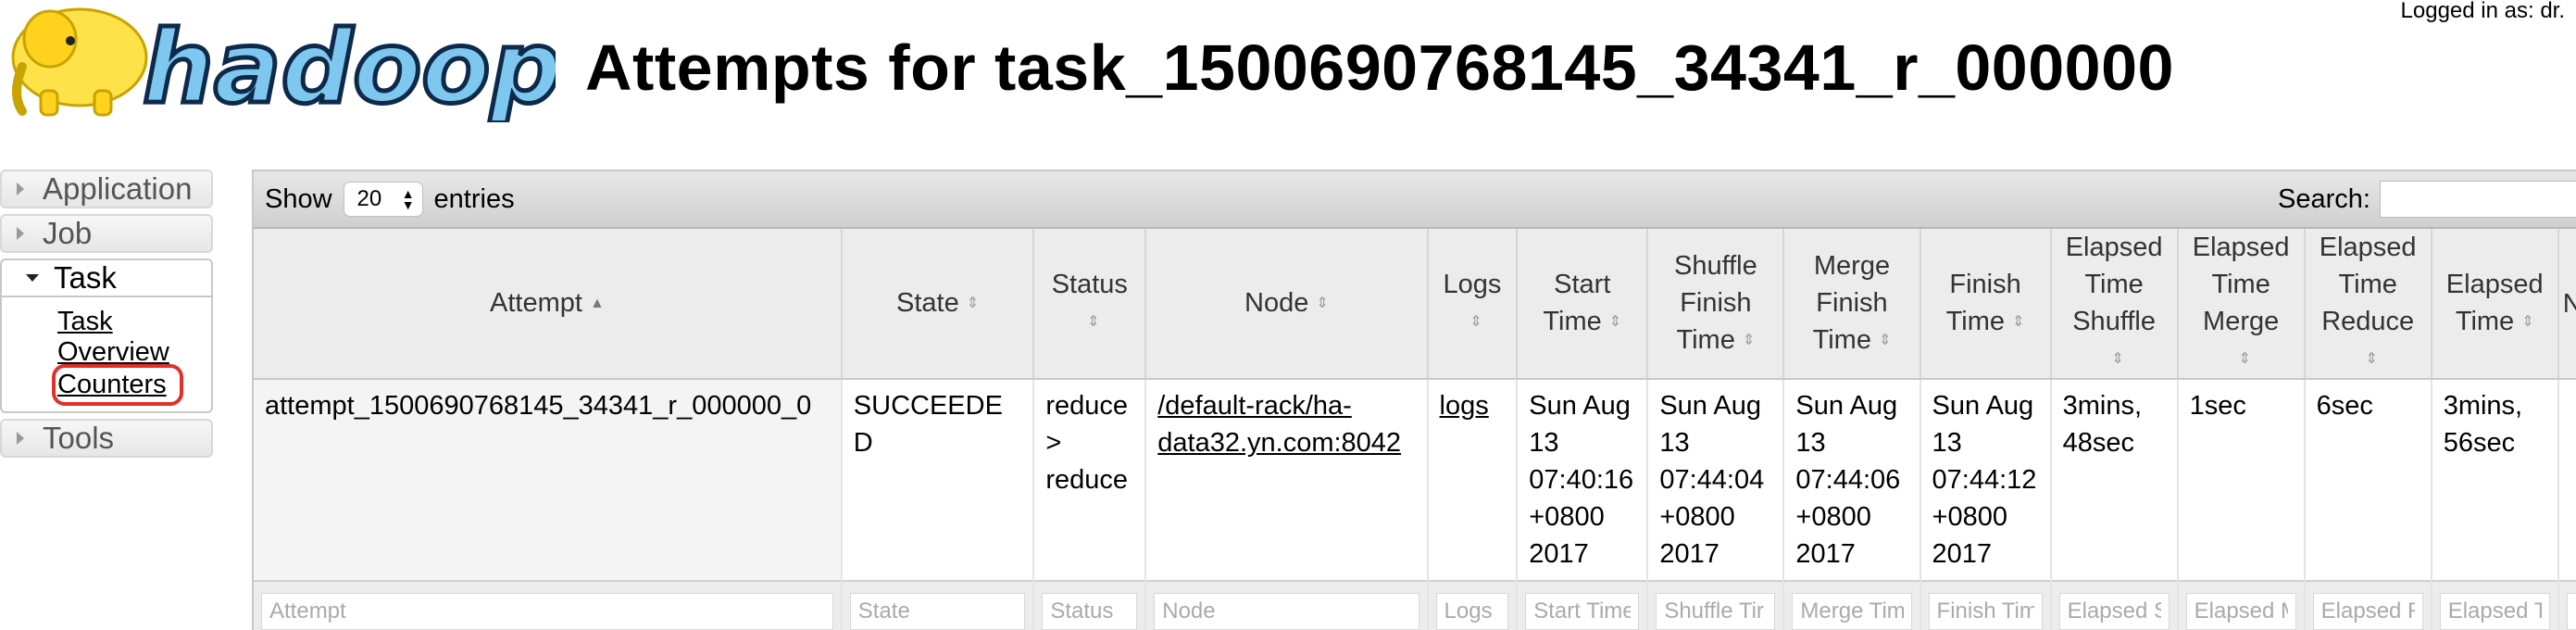 The image size is (2576, 630). Describe the element at coordinates (2495, 305) in the screenshot. I see `column-header-elapsed-time: Elapsed Time ⇕` at that location.